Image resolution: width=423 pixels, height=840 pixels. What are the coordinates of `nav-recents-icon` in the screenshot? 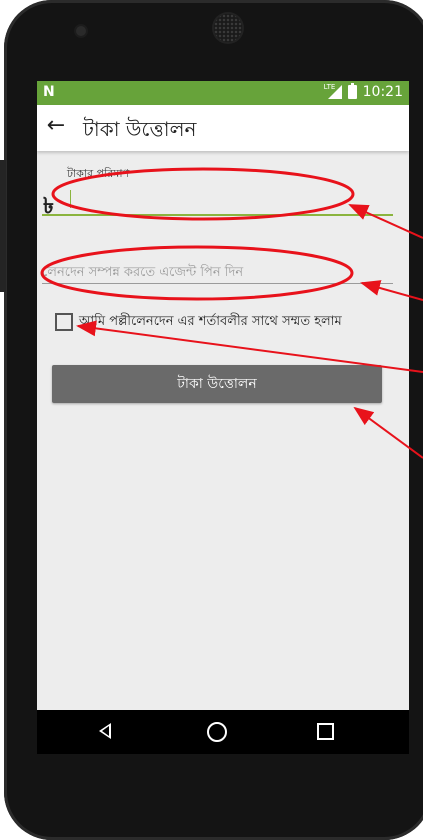 It's located at (325, 731).